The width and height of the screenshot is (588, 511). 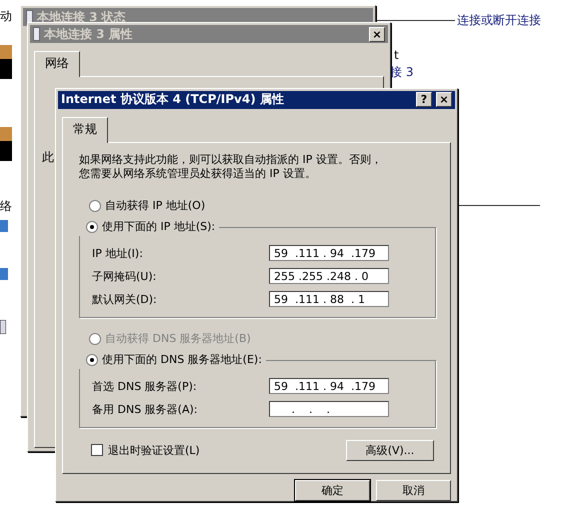 What do you see at coordinates (48, 157) in the screenshot?
I see `background-text: 此` at bounding box center [48, 157].